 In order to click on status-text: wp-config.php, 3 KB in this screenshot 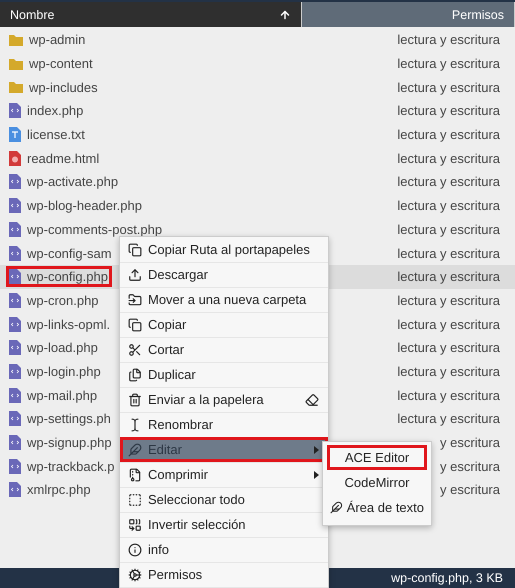, I will do `click(447, 578)`.